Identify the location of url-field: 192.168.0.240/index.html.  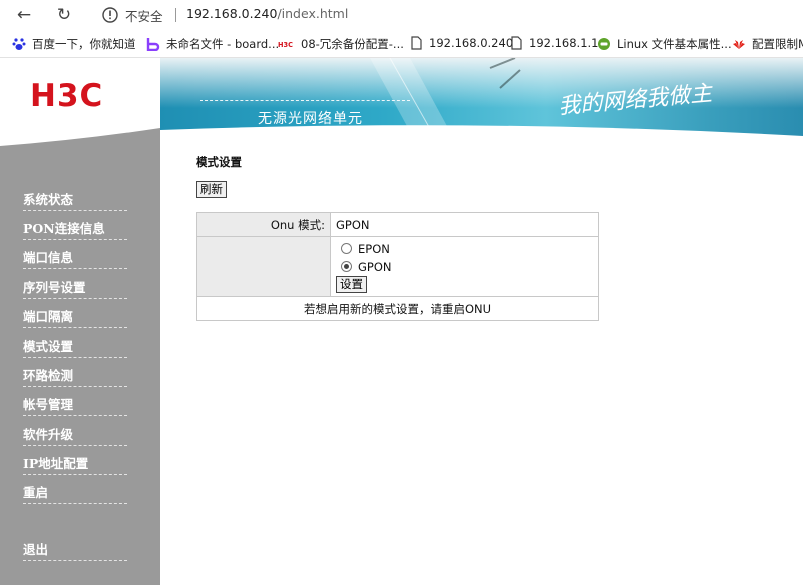
(267, 13).